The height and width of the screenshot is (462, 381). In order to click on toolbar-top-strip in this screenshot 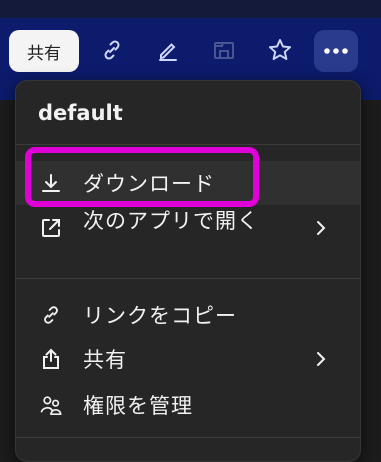, I will do `click(190, 9)`.